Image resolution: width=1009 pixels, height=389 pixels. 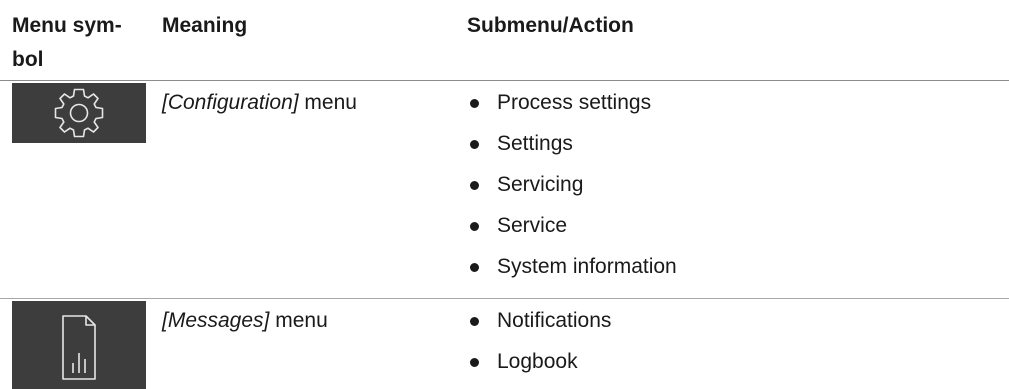 I want to click on list-item-label: Settings, so click(x=535, y=143).